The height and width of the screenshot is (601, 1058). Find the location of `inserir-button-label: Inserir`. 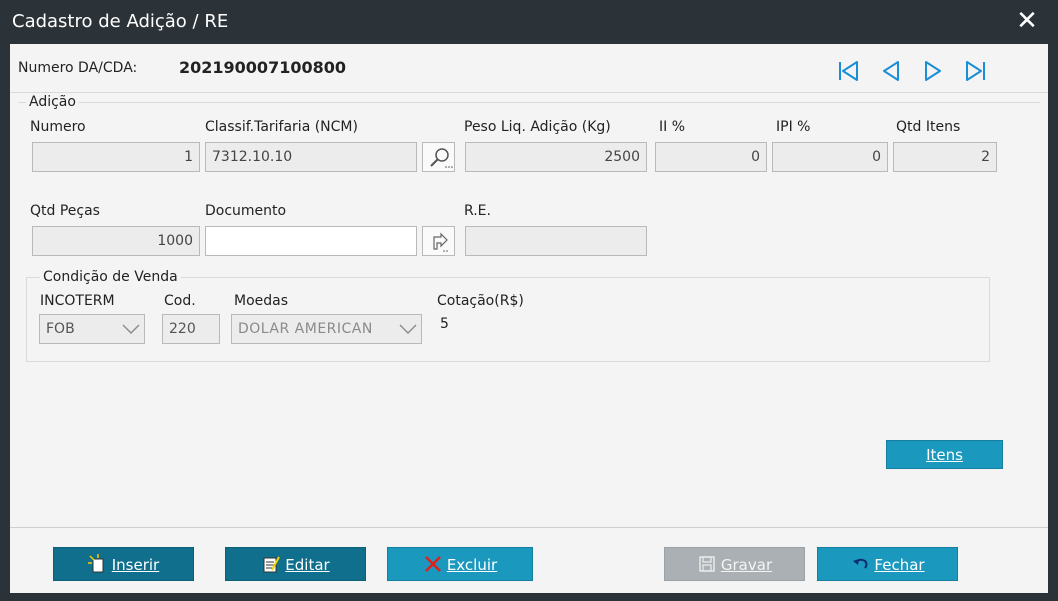

inserir-button-label: Inserir is located at coordinates (135, 565).